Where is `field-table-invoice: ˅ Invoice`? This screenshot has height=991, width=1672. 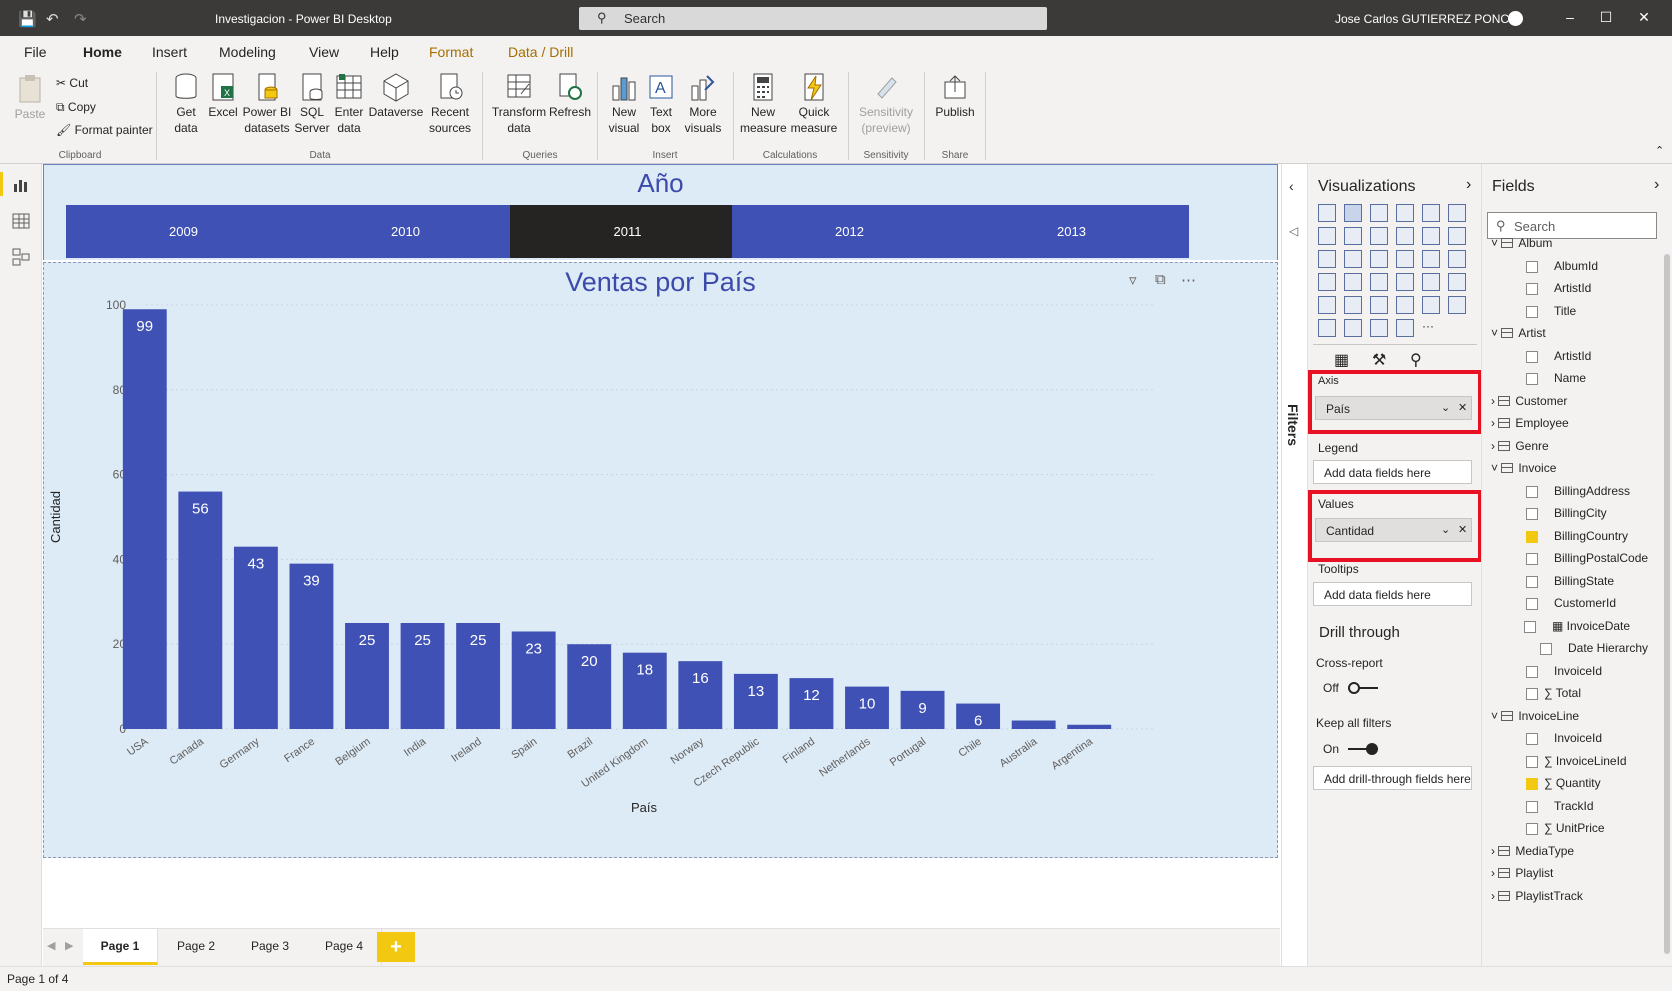
field-table-invoice: ˅ Invoice is located at coordinates (1523, 468).